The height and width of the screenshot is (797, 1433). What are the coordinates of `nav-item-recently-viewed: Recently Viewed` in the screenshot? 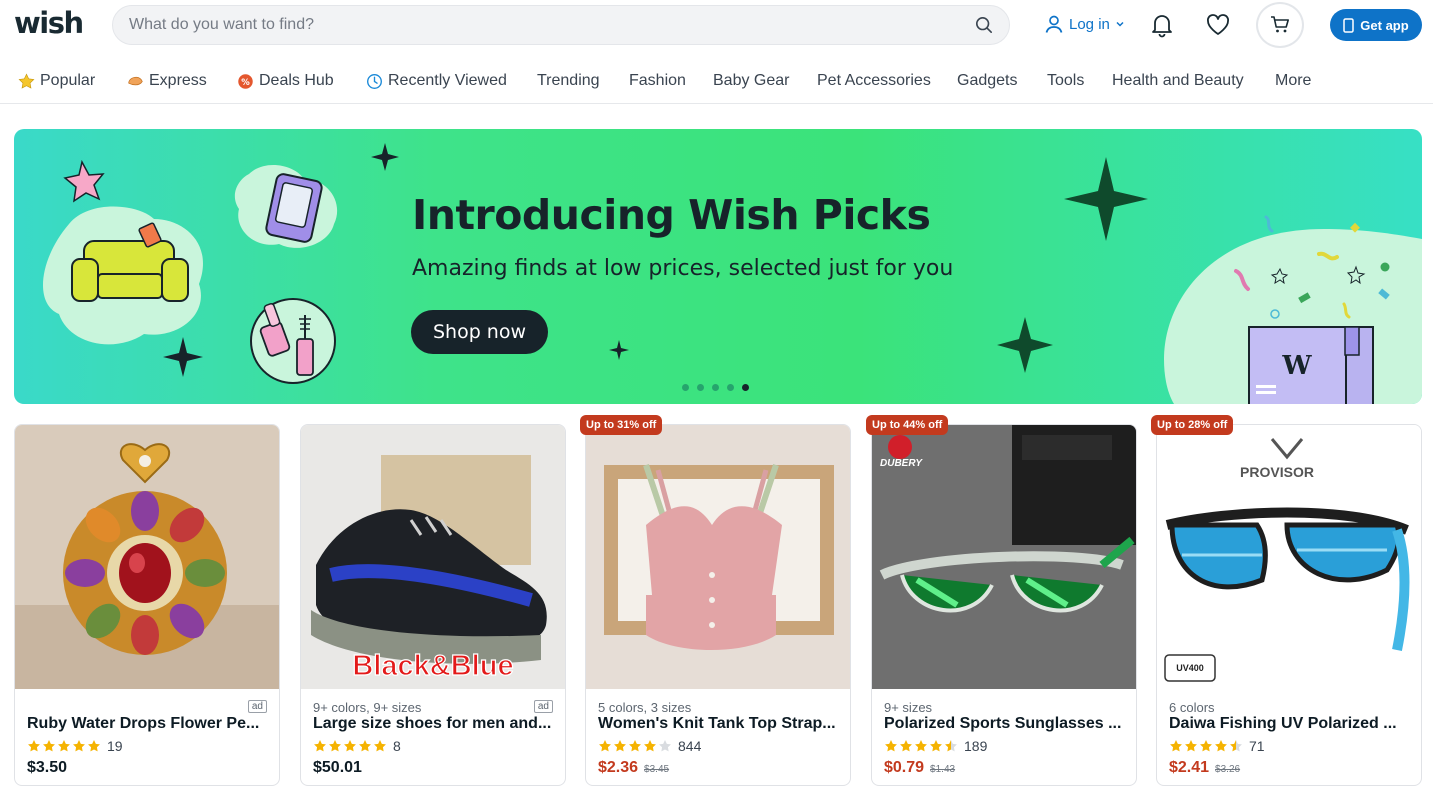 It's located at (436, 81).